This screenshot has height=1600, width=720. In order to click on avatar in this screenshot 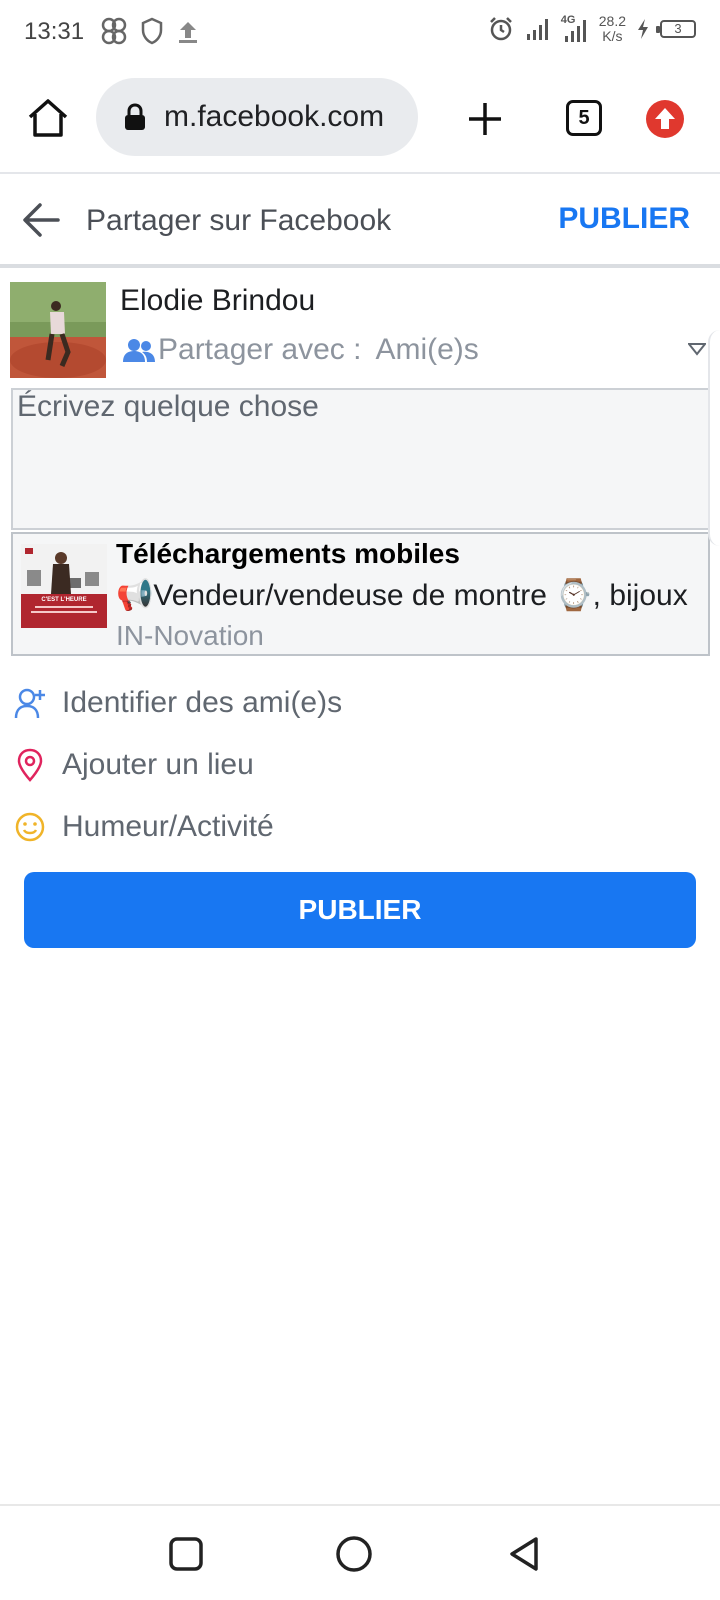, I will do `click(58, 330)`.